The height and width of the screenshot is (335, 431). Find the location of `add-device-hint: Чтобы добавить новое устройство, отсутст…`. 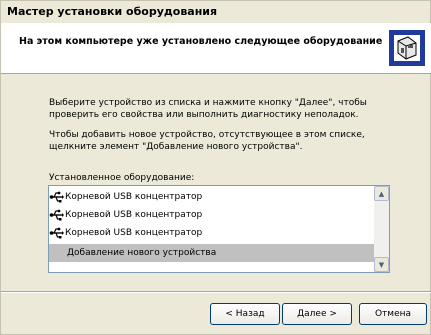

add-device-hint: Чтобы добавить новое устройство, отсутст… is located at coordinates (207, 141).